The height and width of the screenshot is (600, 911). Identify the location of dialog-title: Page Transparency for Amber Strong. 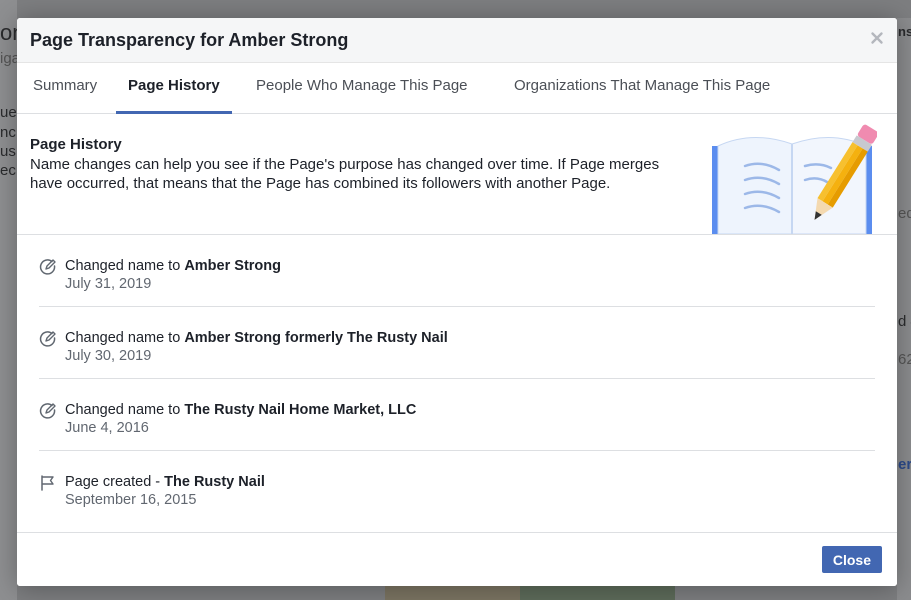
(189, 40).